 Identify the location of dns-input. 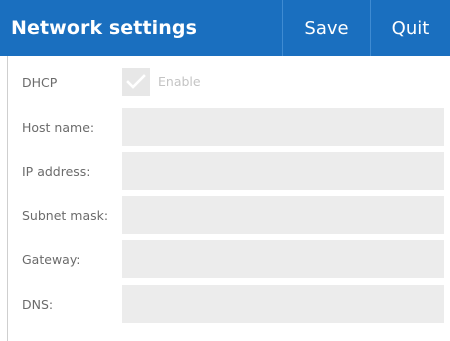
(283, 304).